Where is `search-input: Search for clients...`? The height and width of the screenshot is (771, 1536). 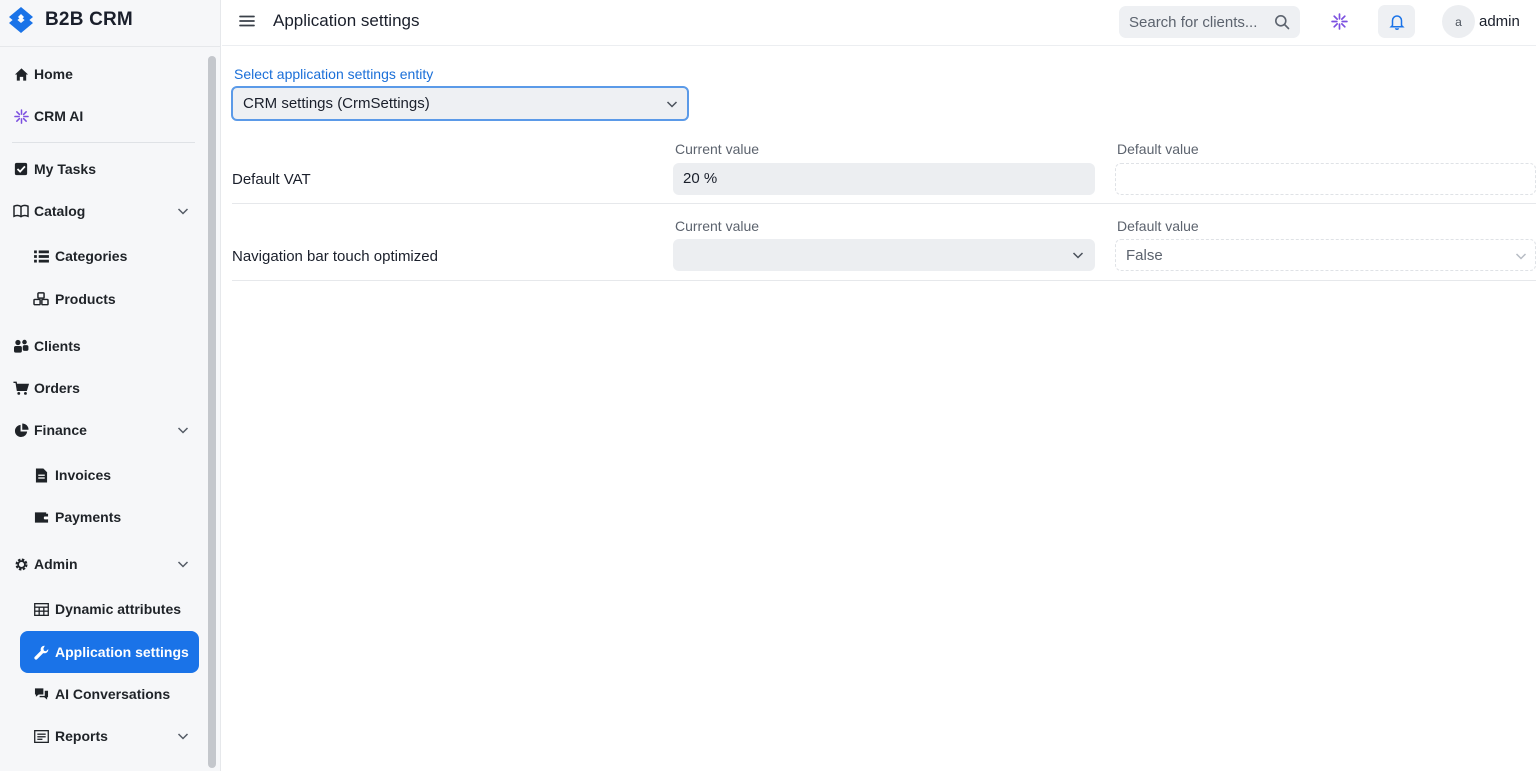
search-input: Search for clients... is located at coordinates (1209, 22).